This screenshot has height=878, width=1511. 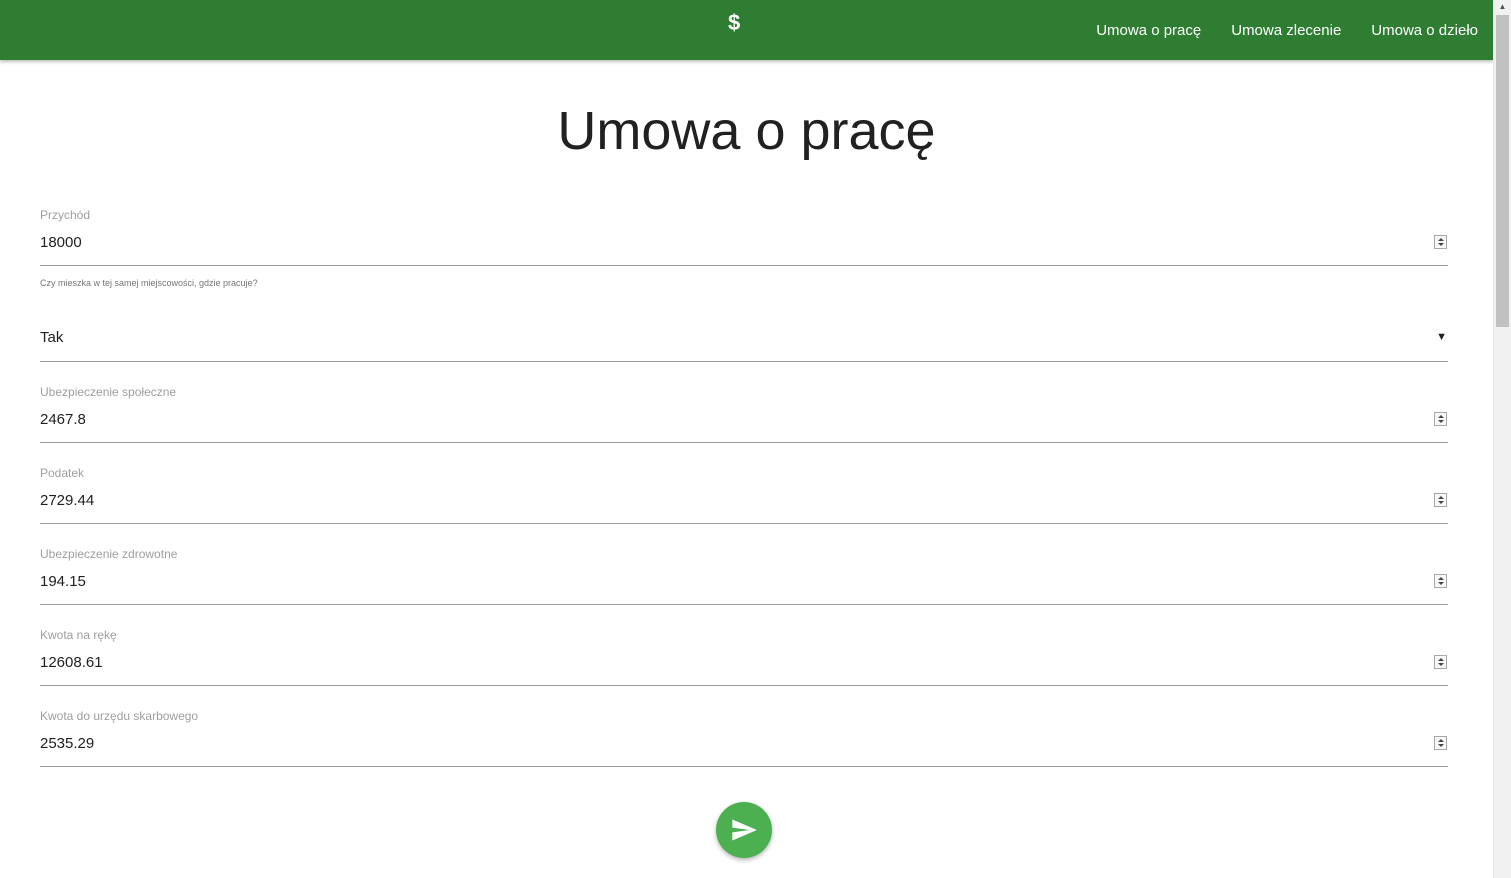 What do you see at coordinates (1148, 30) in the screenshot?
I see `nav-link-umowa-o-prace: Umowa o pracę` at bounding box center [1148, 30].